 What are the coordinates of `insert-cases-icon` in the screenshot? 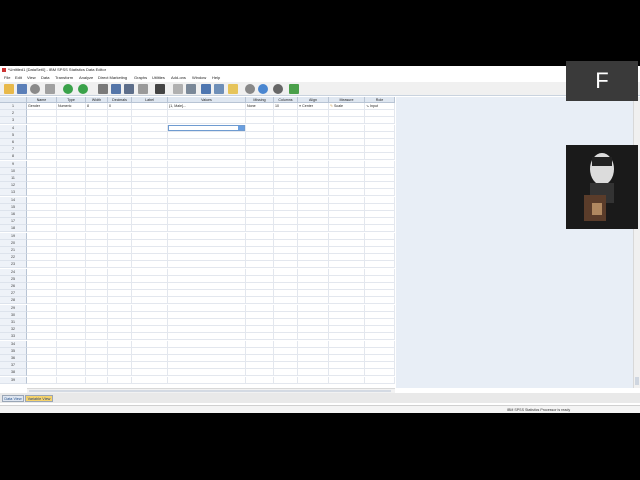 It's located at (160, 89).